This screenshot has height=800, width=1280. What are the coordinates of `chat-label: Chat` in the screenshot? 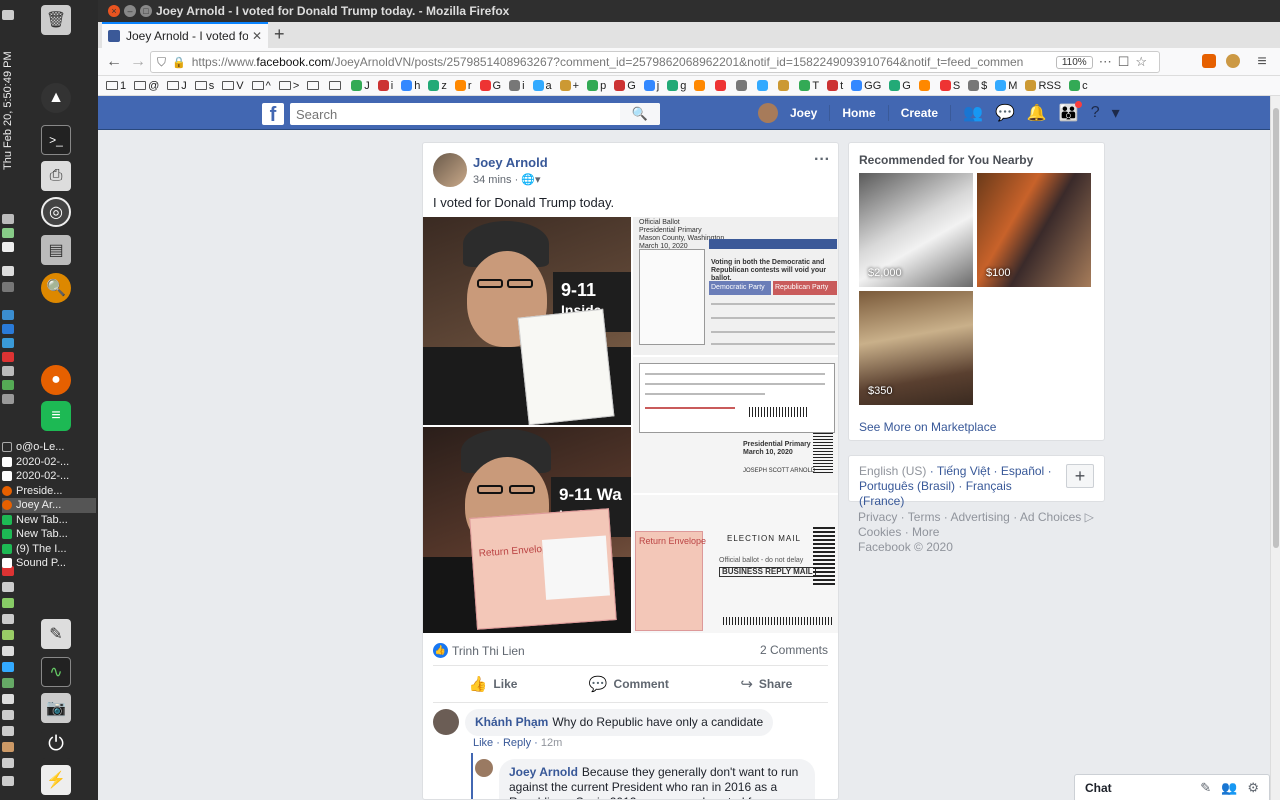 It's located at (1137, 788).